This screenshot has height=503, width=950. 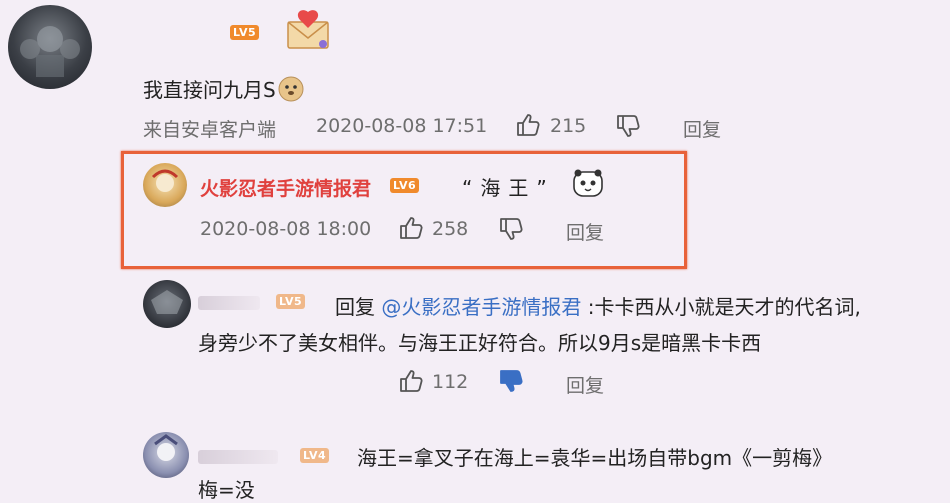 What do you see at coordinates (724, 307) in the screenshot?
I see `comment-text-line1: :卡卡西从小就是天才的代名词,` at bounding box center [724, 307].